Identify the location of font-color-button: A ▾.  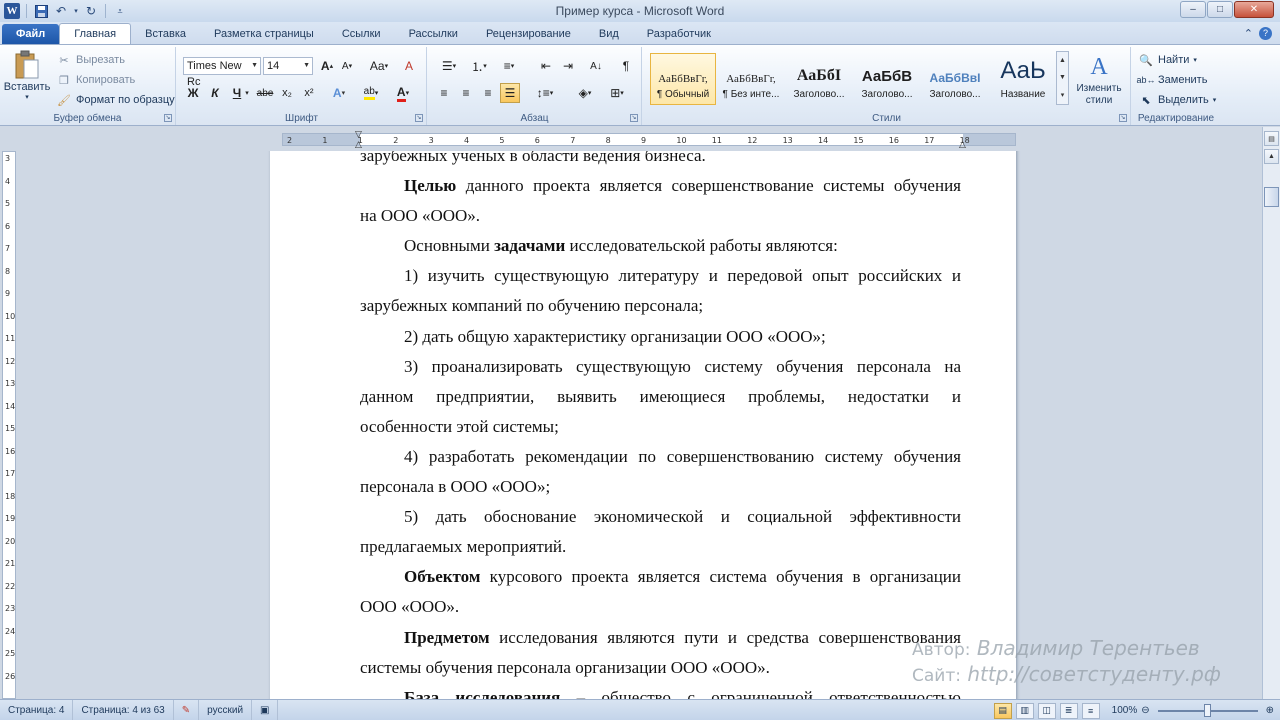
(403, 93).